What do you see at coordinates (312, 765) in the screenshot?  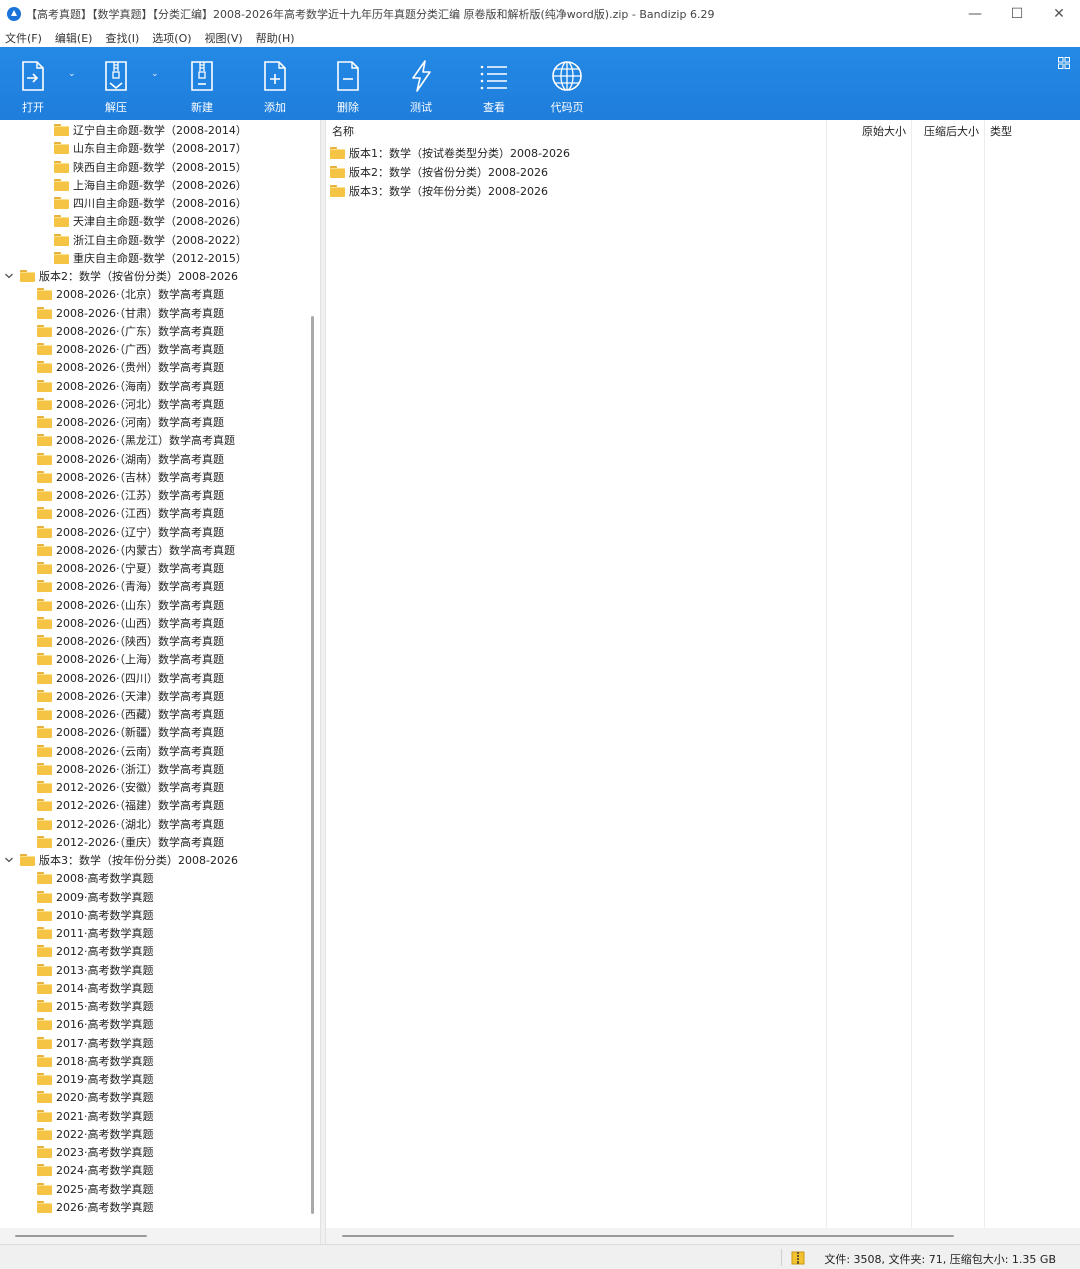 I see `tree-vertical-scrollbar` at bounding box center [312, 765].